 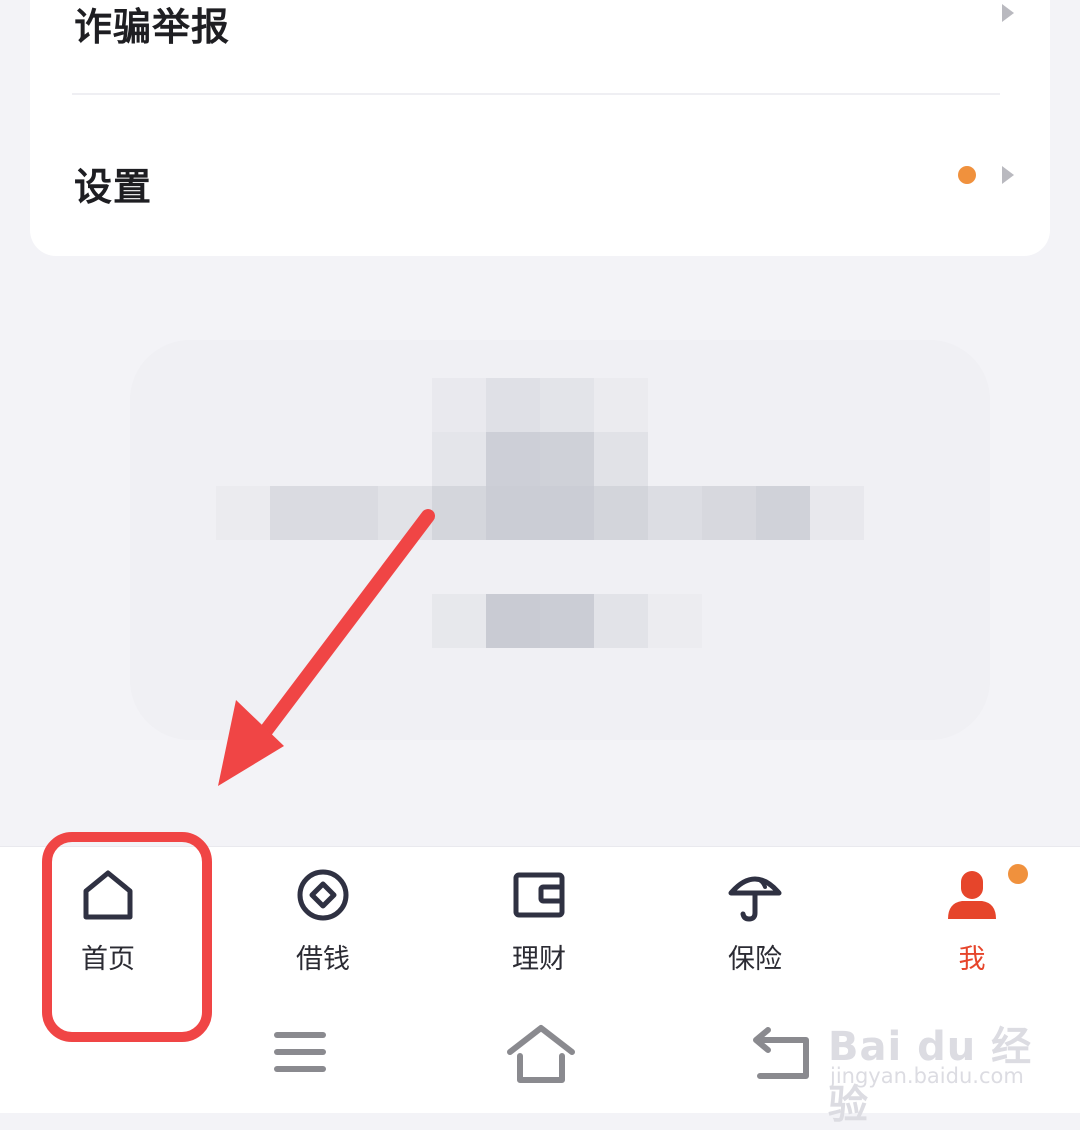 What do you see at coordinates (1018, 874) in the screenshot?
I see `notification-badge` at bounding box center [1018, 874].